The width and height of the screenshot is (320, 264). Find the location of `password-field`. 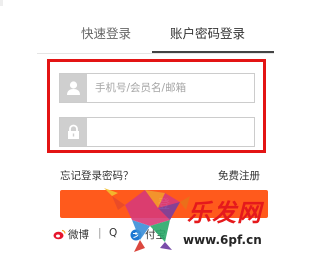

password-field is located at coordinates (157, 132).